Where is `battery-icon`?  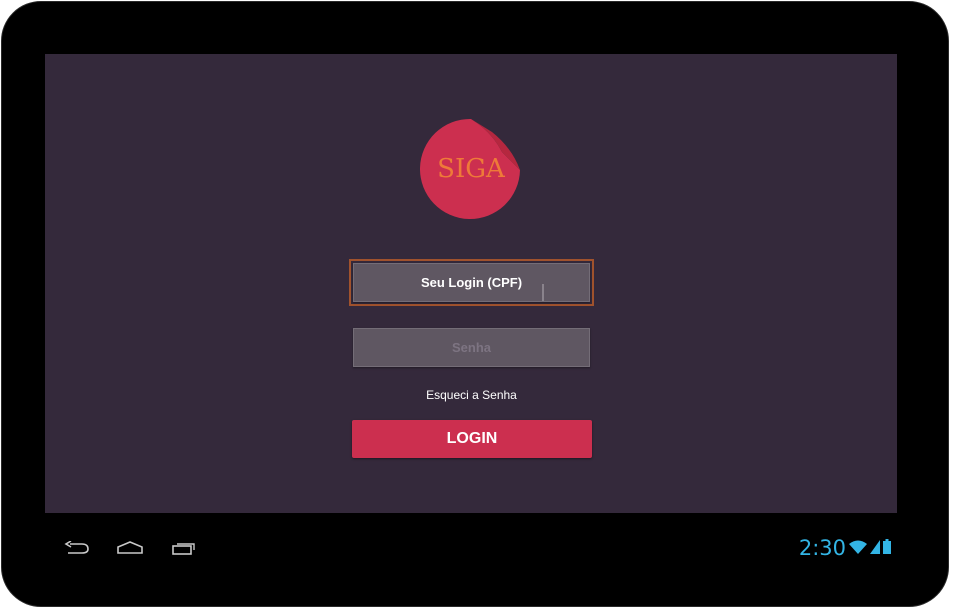 battery-icon is located at coordinates (887, 548).